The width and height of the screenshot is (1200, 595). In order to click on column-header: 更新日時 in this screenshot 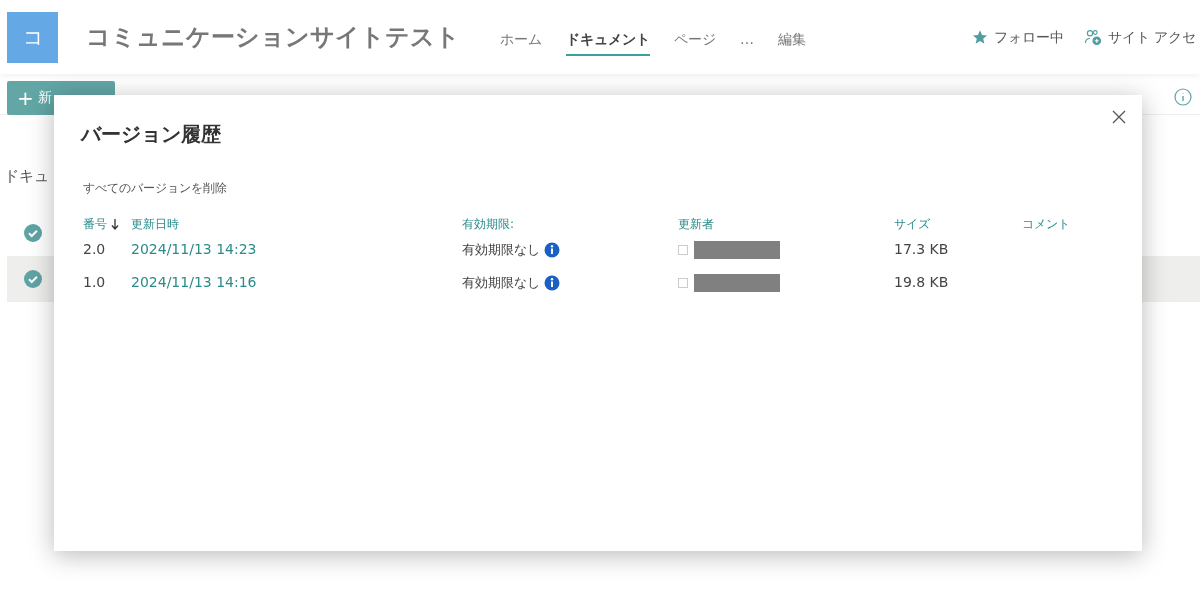, I will do `click(155, 224)`.